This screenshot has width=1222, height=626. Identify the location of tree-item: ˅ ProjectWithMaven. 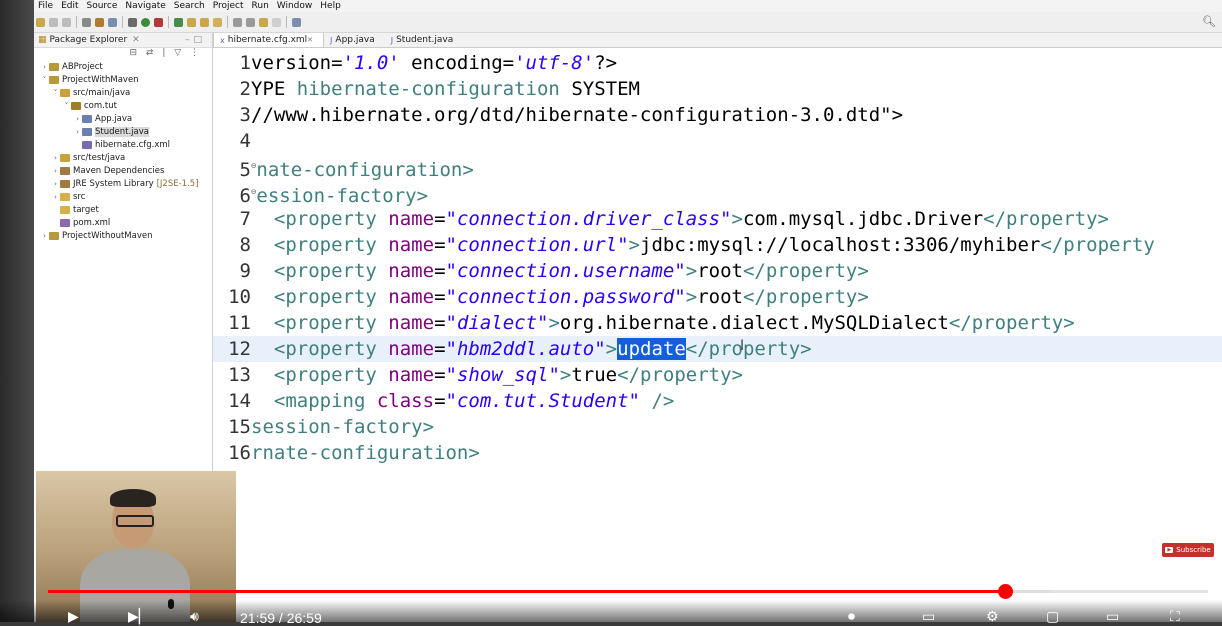
(123, 79).